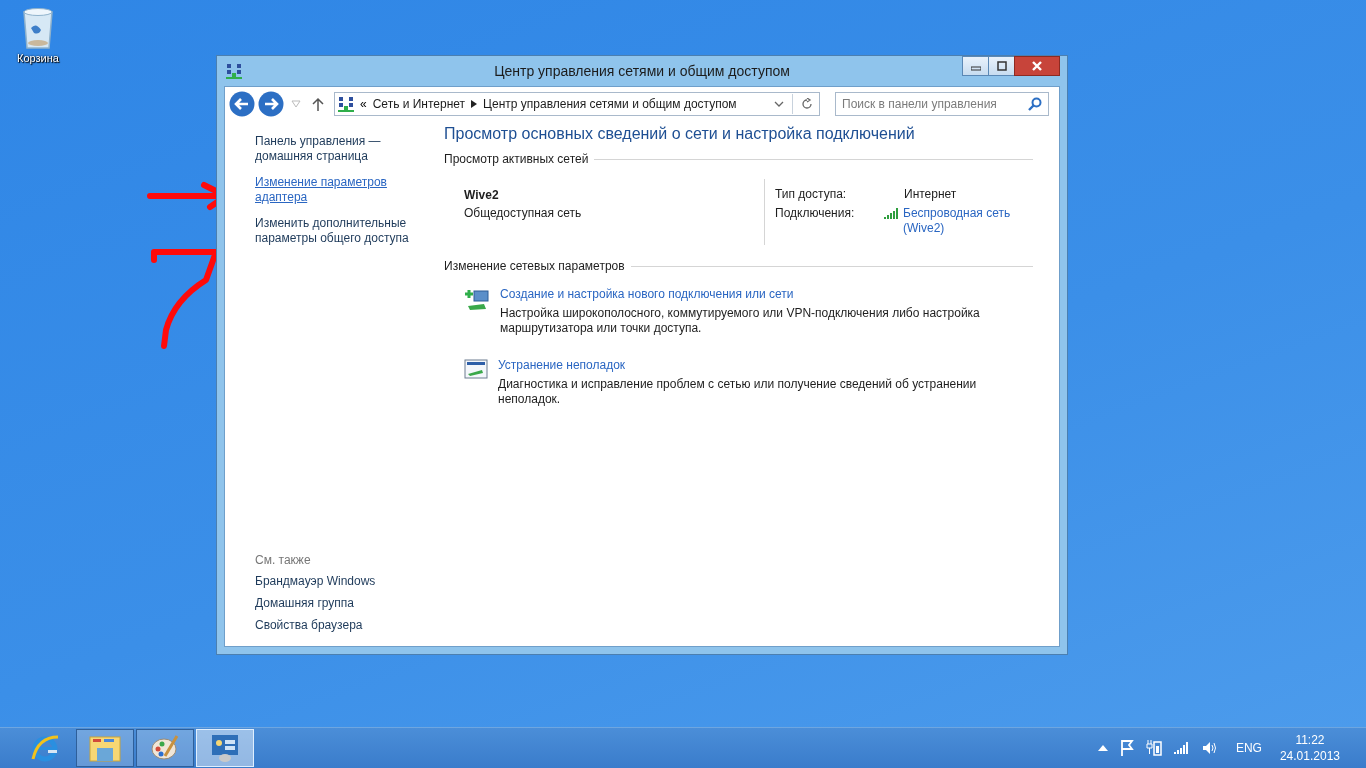 The height and width of the screenshot is (768, 1366). I want to click on see-also-link: Домашняя группа, so click(337, 603).